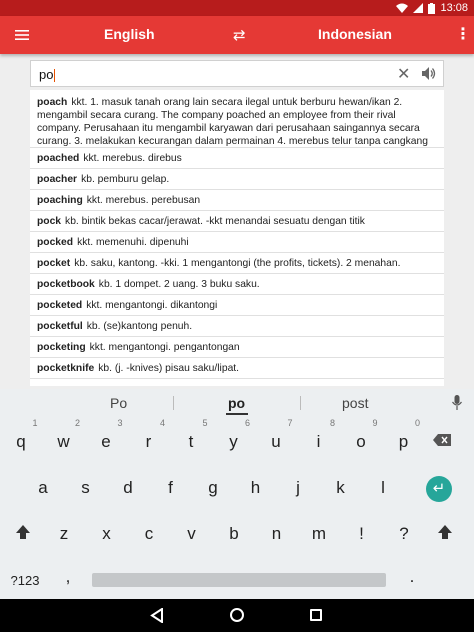  What do you see at coordinates (234, 442) in the screenshot?
I see `key-y: y` at bounding box center [234, 442].